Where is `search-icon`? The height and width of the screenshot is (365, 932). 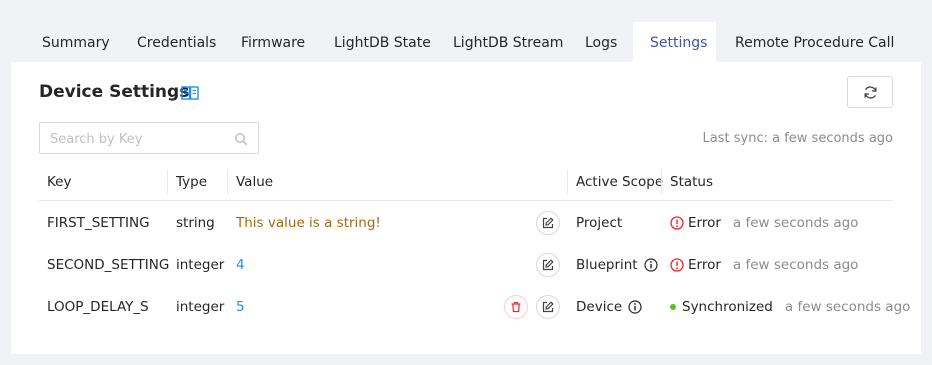
search-icon is located at coordinates (241, 139).